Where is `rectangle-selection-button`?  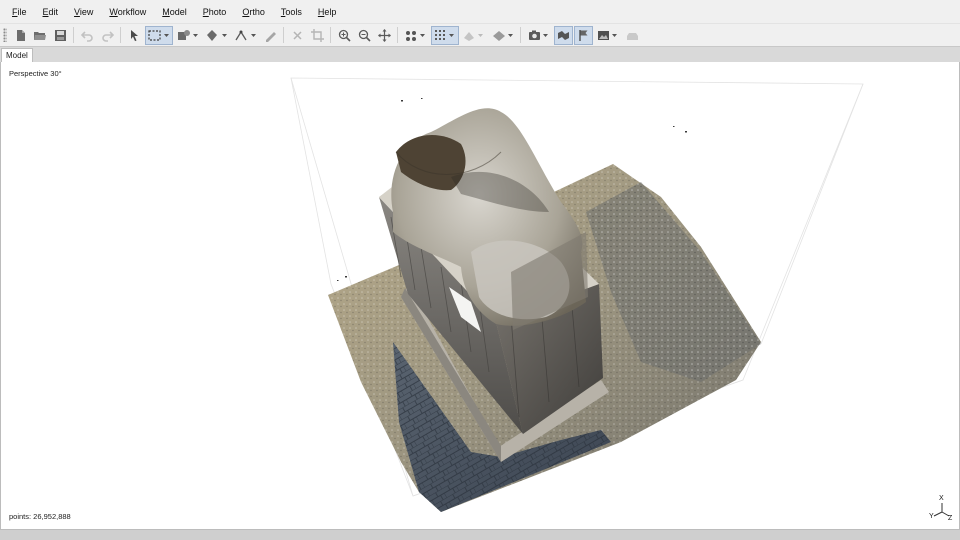 rectangle-selection-button is located at coordinates (158, 35).